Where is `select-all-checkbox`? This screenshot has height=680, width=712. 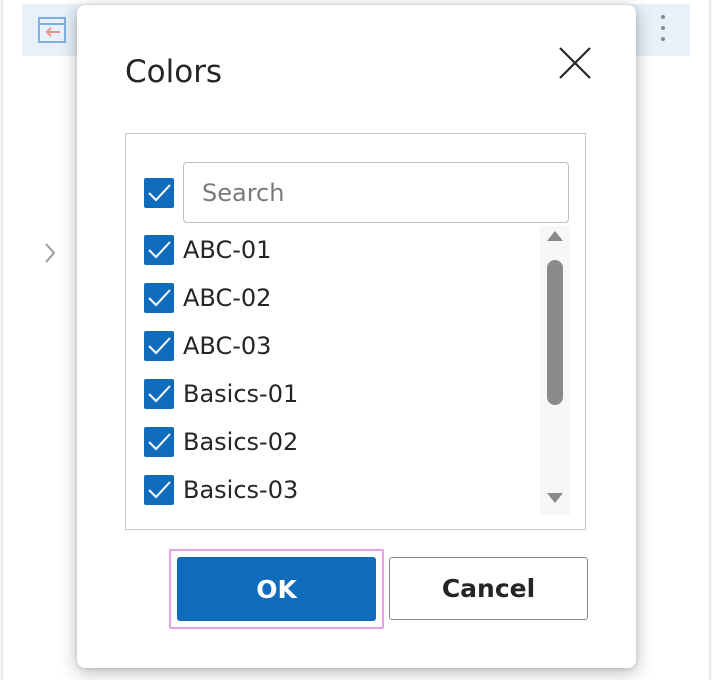 select-all-checkbox is located at coordinates (159, 193).